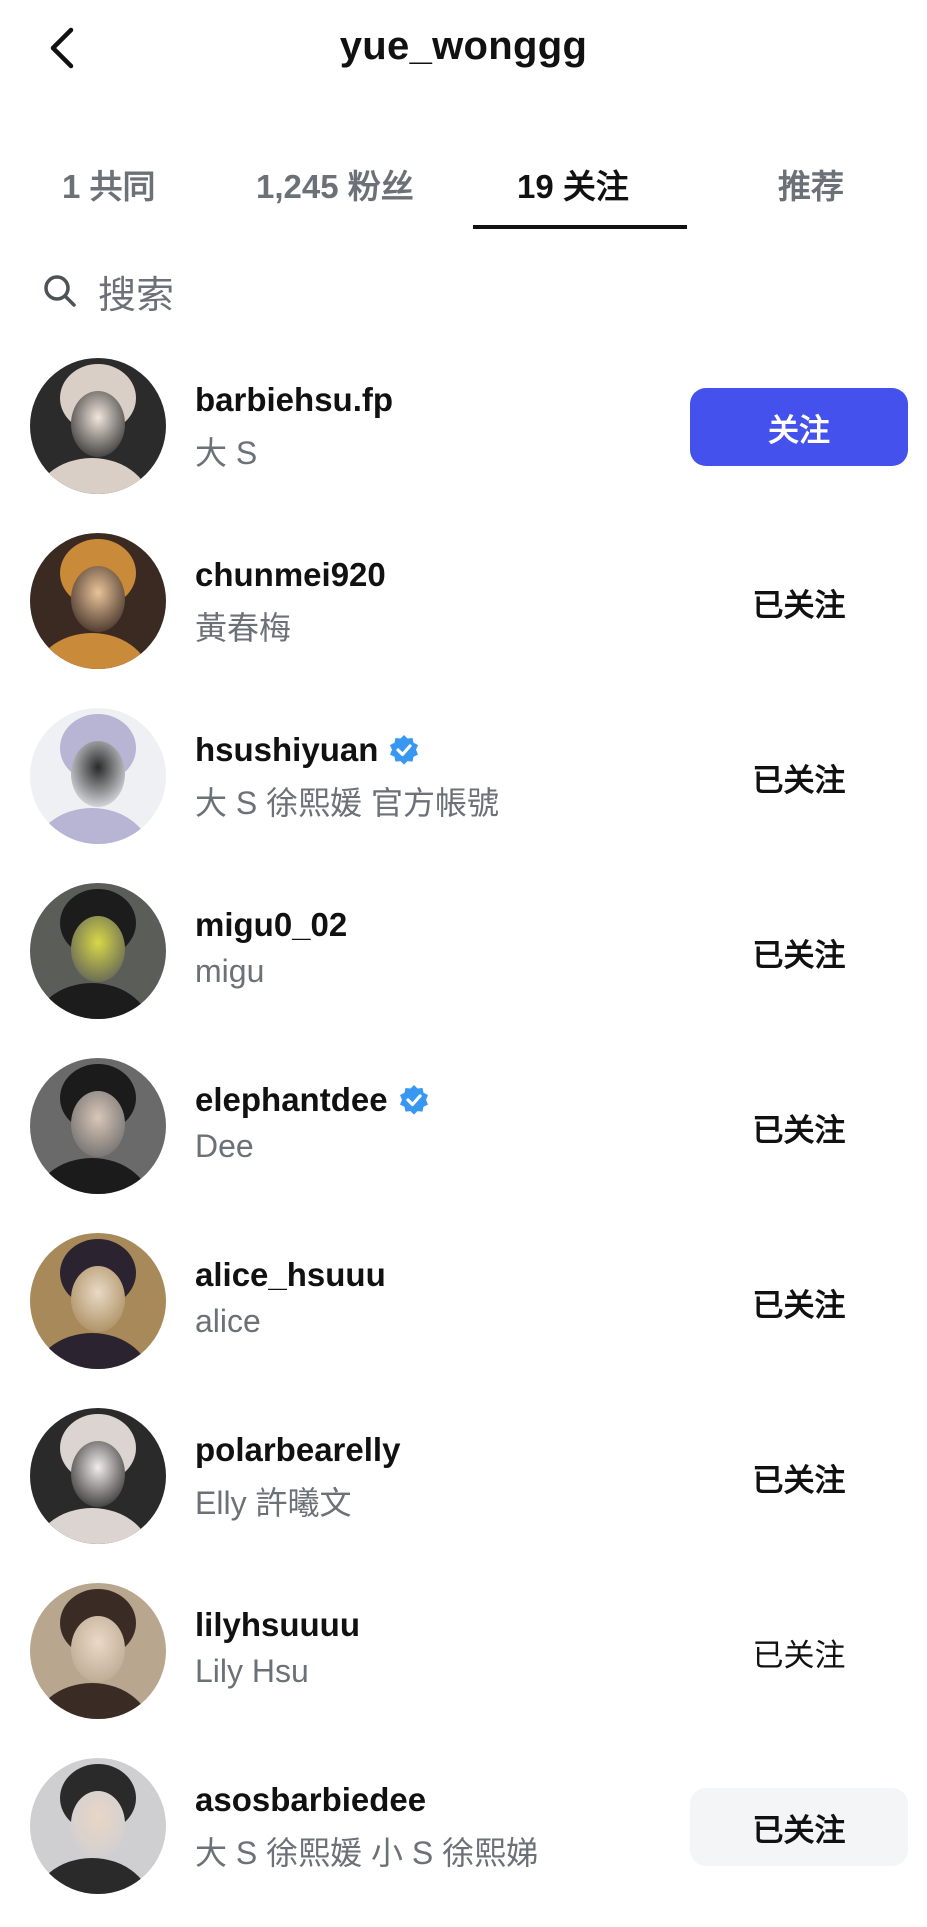 This screenshot has width=927, height=1927. What do you see at coordinates (273, 1503) in the screenshot?
I see `full-name: Elly 許曦文` at bounding box center [273, 1503].